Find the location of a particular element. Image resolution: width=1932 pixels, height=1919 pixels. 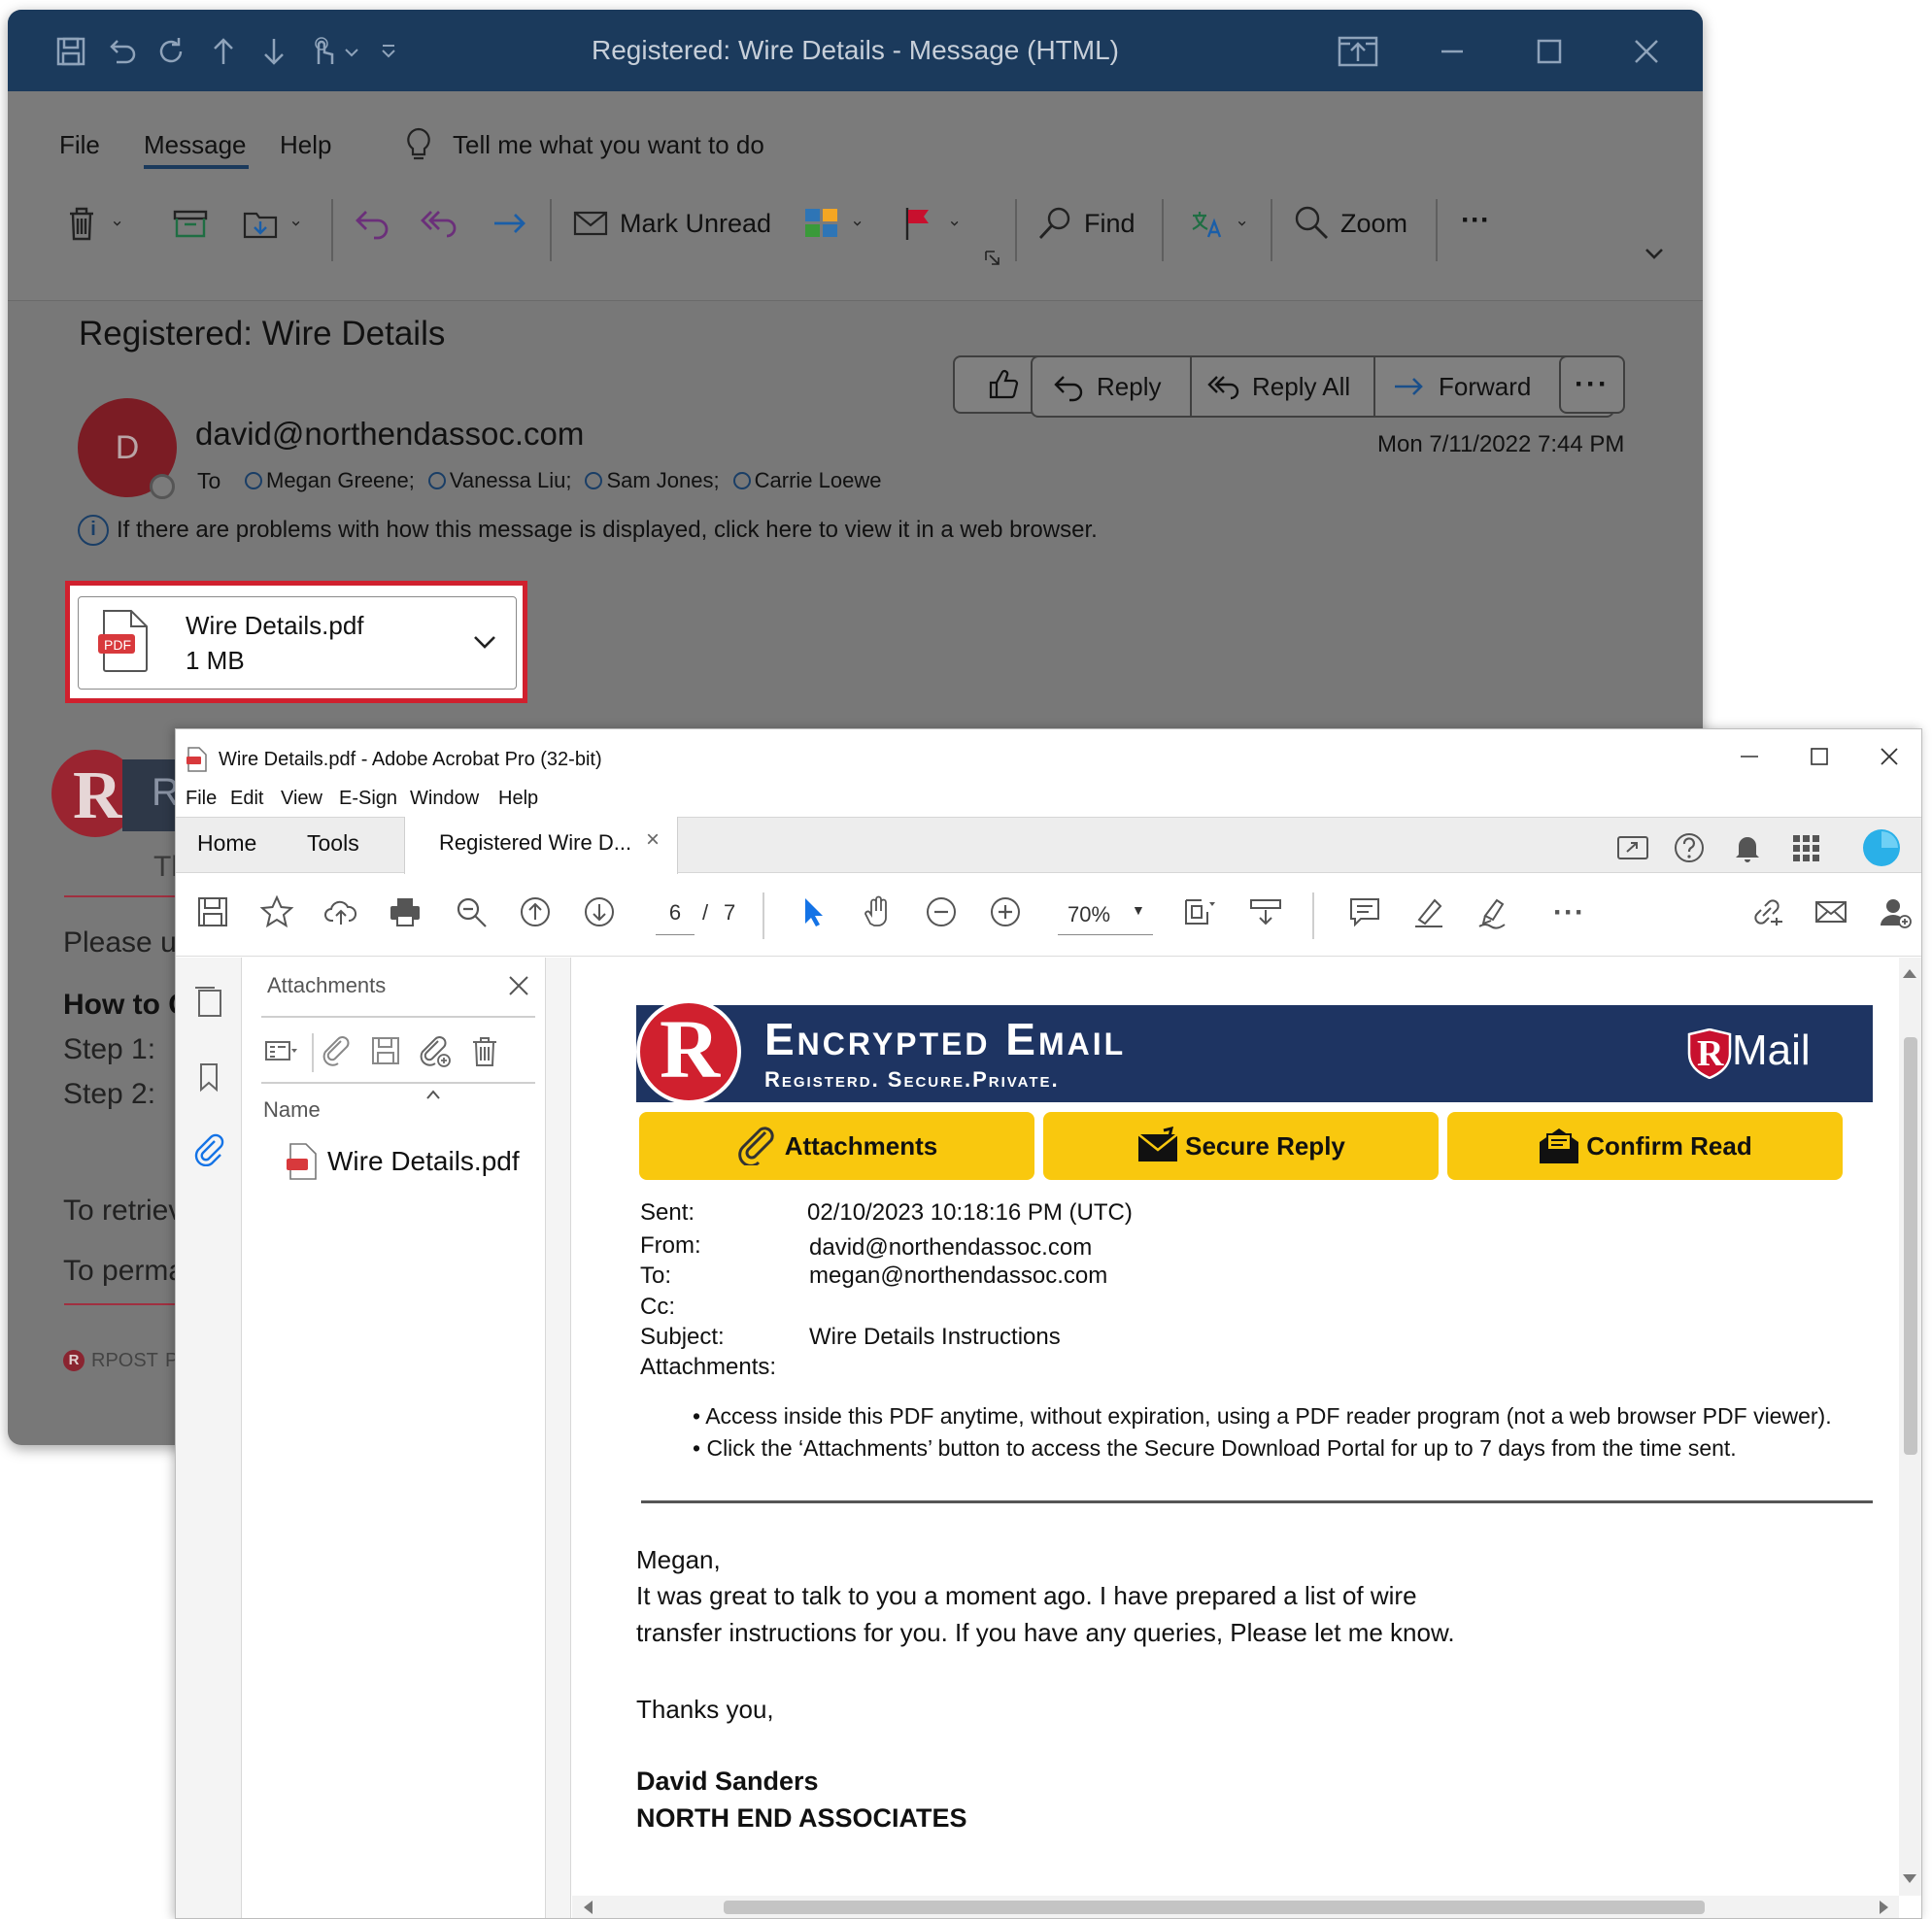

move-button is located at coordinates (276, 223).